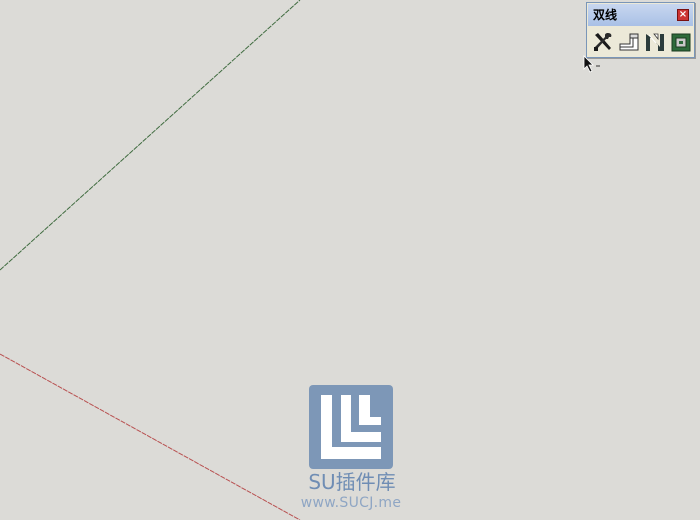  I want to click on double-line-icon, so click(629, 42).